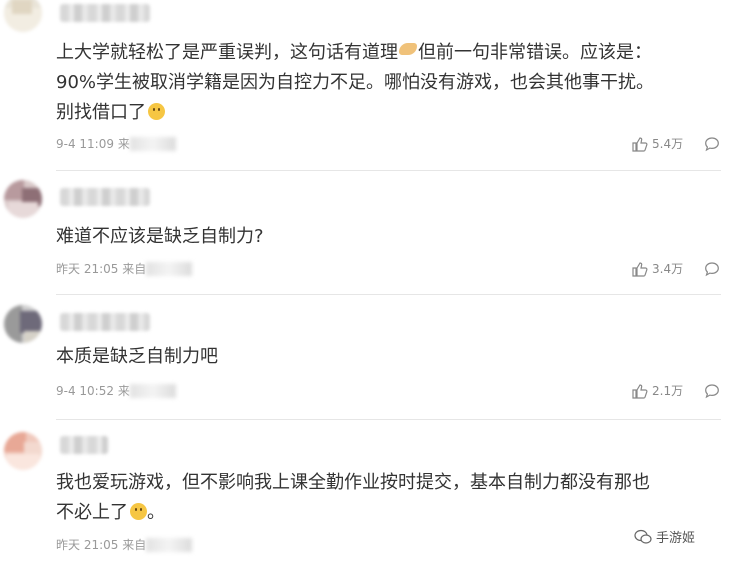  I want to click on watermark: 手游姬, so click(664, 536).